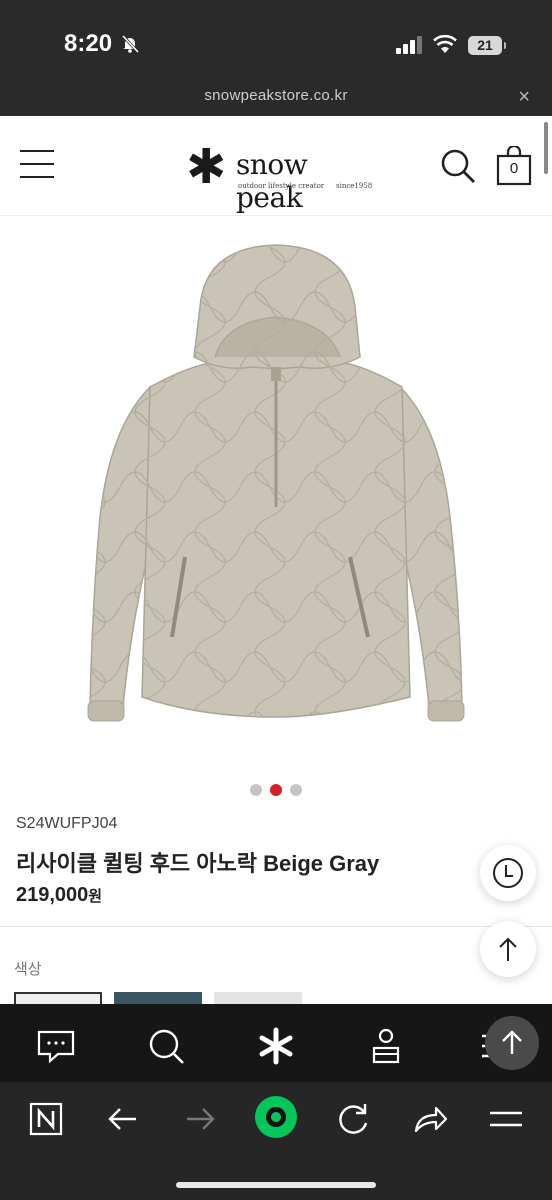  I want to click on recent-viewed-button, so click(508, 873).